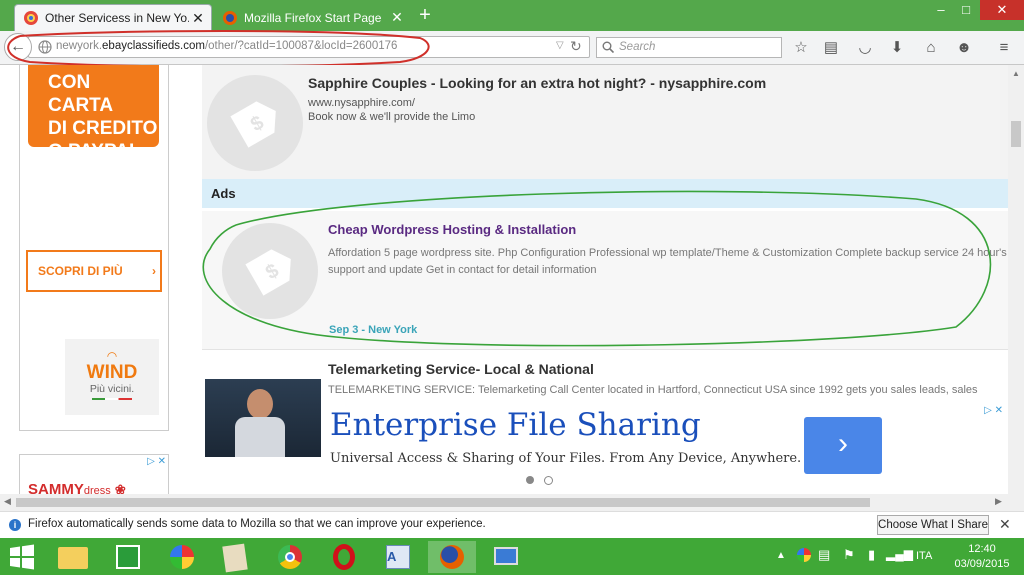  I want to click on price-tag-icon: $, so click(255, 123).